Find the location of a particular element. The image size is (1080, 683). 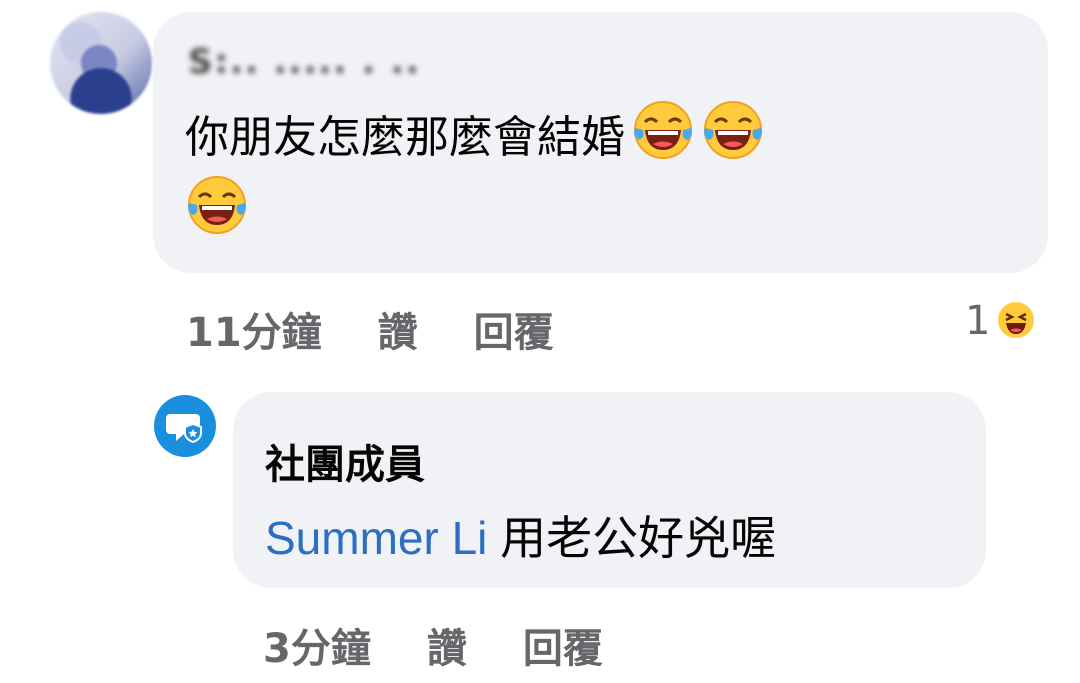

reply-timestamp: 3分鐘 is located at coordinates (317, 645).